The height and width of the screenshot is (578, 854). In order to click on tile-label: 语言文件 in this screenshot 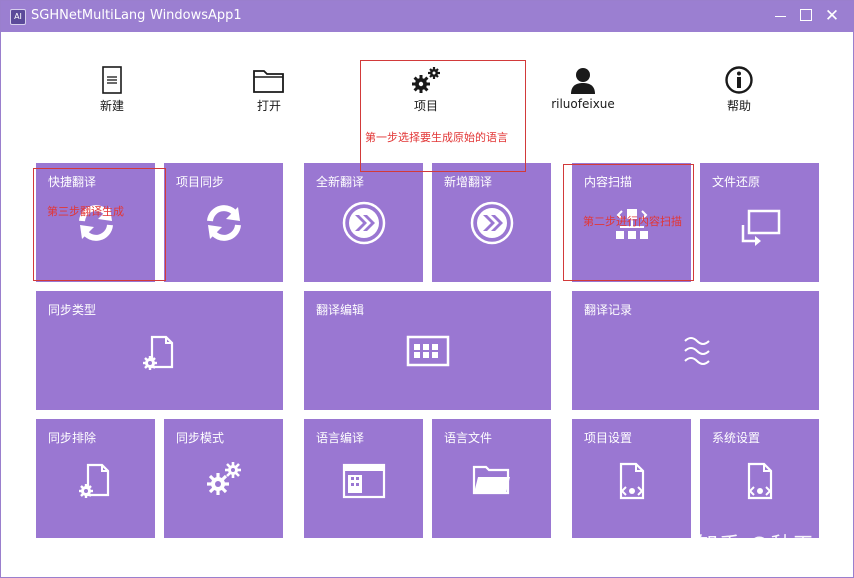, I will do `click(468, 438)`.